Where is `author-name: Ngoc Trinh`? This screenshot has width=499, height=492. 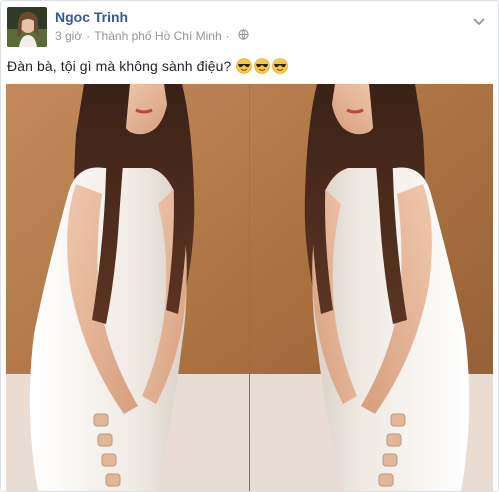 author-name: Ngoc Trinh is located at coordinates (91, 17).